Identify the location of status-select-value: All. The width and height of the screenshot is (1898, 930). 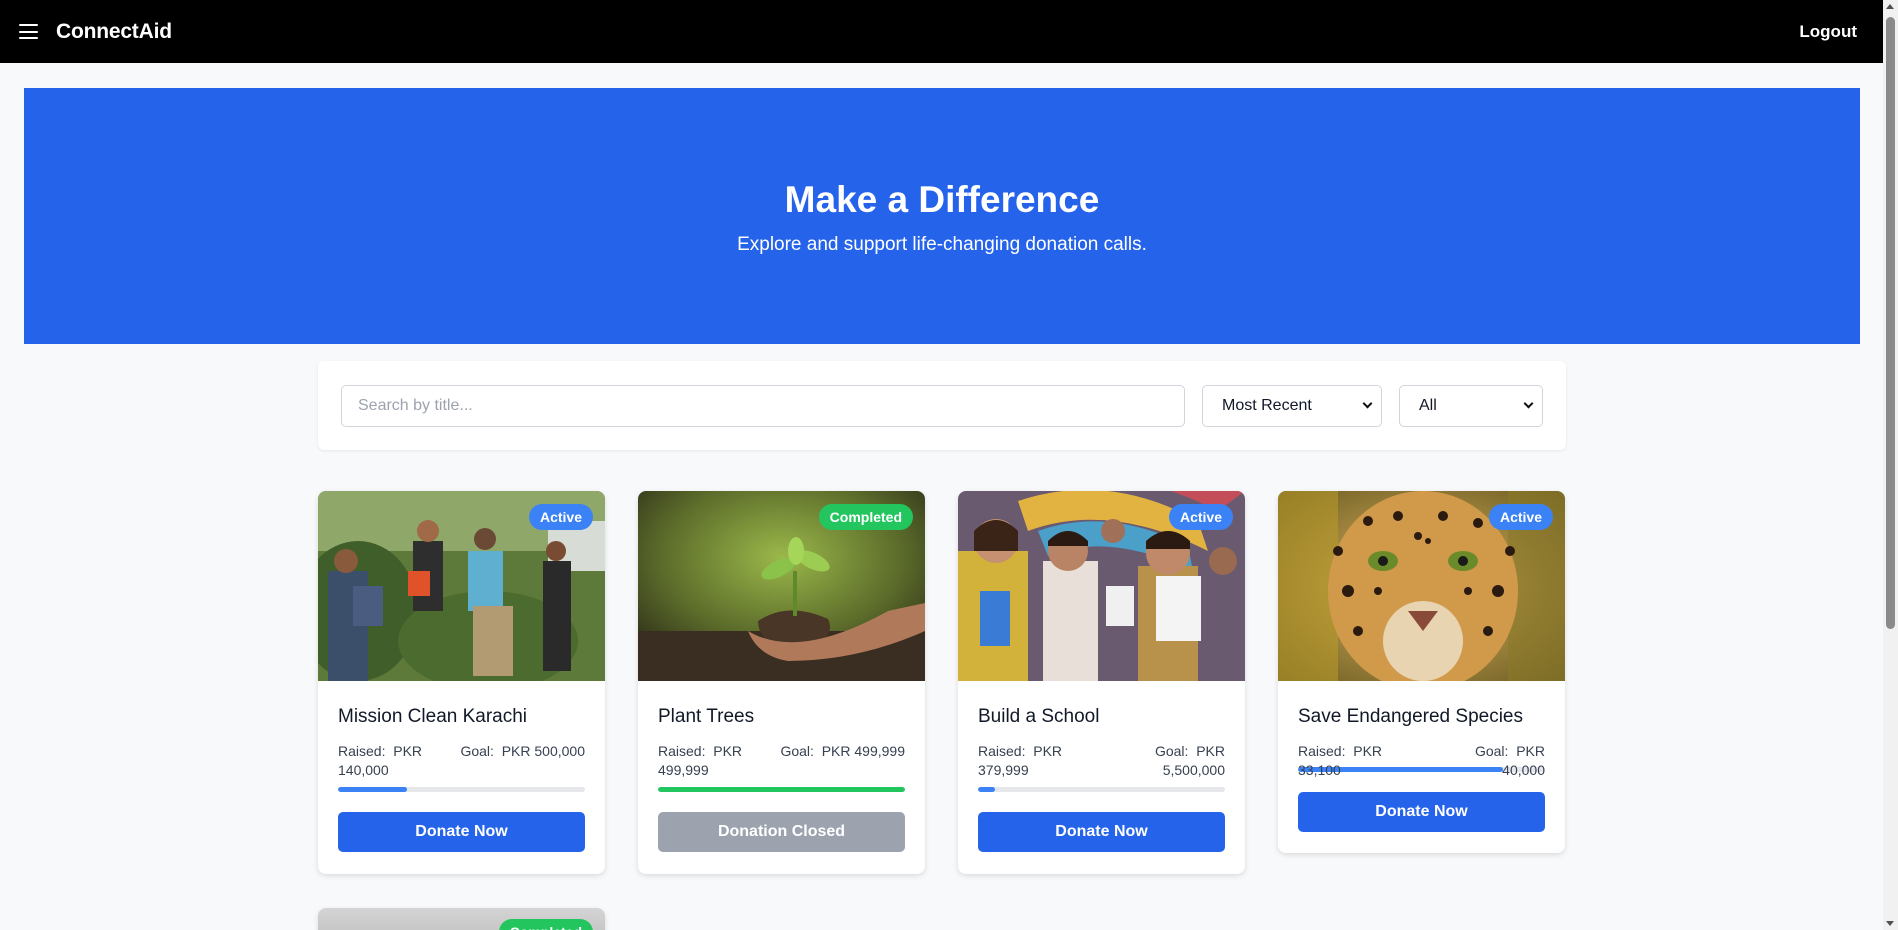
(1428, 405).